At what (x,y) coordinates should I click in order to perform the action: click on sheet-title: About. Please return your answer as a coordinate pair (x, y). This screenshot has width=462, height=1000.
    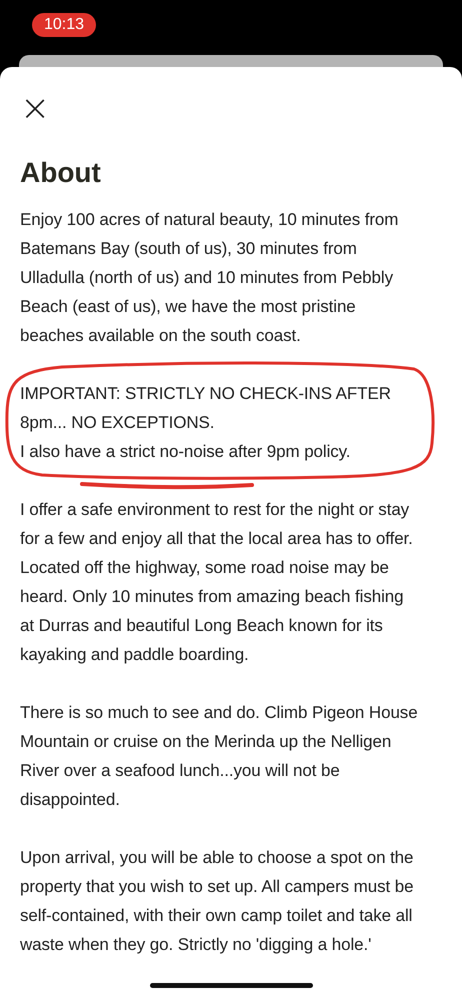
    Looking at the image, I should click on (61, 173).